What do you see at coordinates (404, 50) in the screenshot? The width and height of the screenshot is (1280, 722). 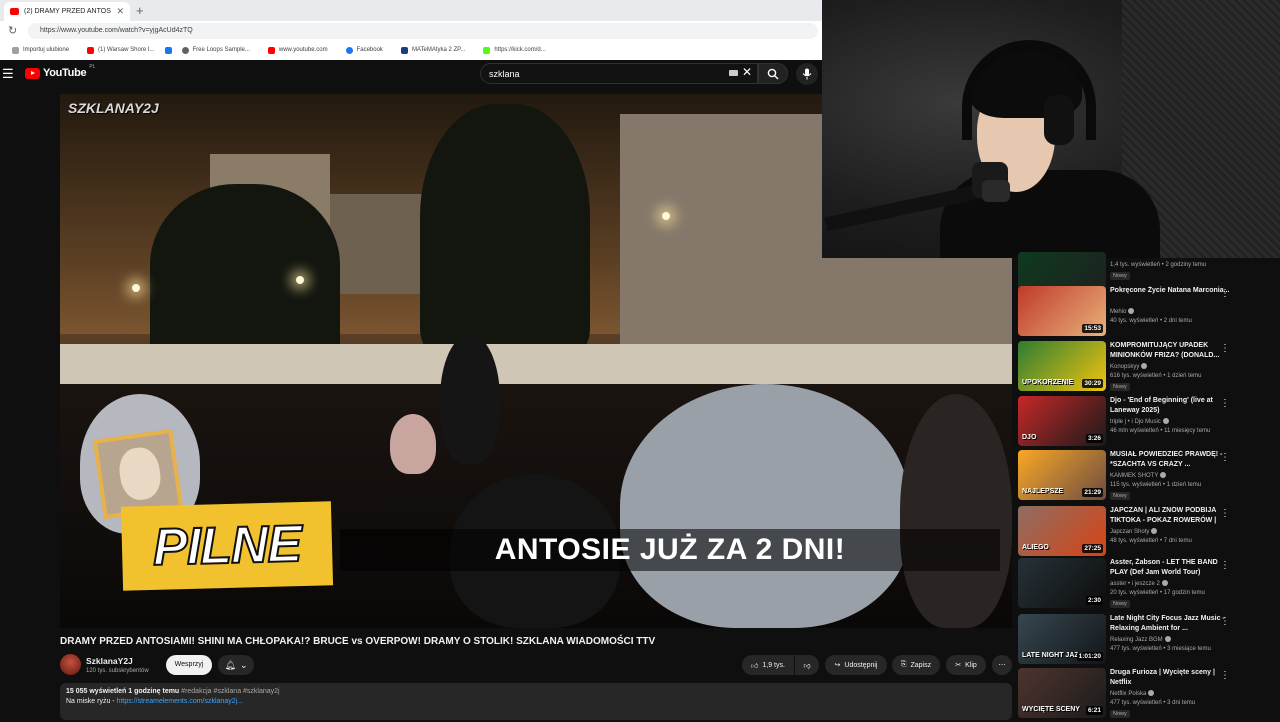 I see `document-icon` at bounding box center [404, 50].